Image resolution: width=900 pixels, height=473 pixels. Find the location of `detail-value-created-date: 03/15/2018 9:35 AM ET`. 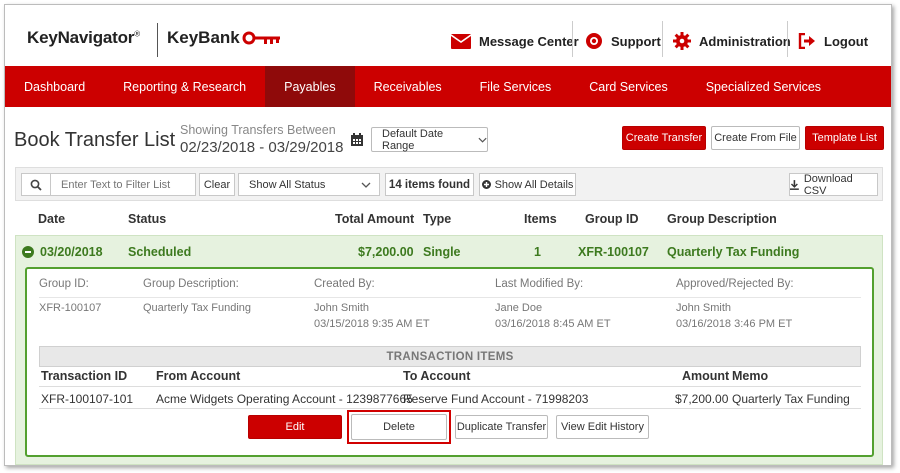

detail-value-created-date: 03/15/2018 9:35 AM ET is located at coordinates (372, 324).